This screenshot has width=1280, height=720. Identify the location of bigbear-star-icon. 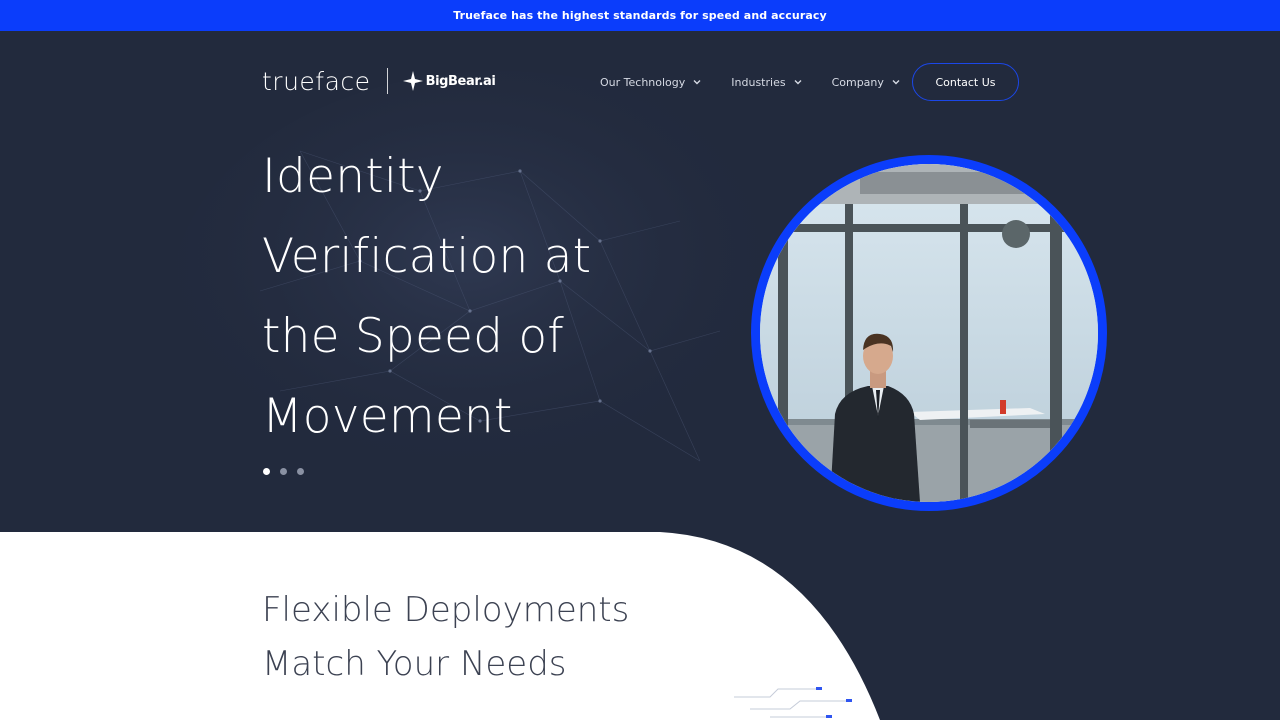
(412, 81).